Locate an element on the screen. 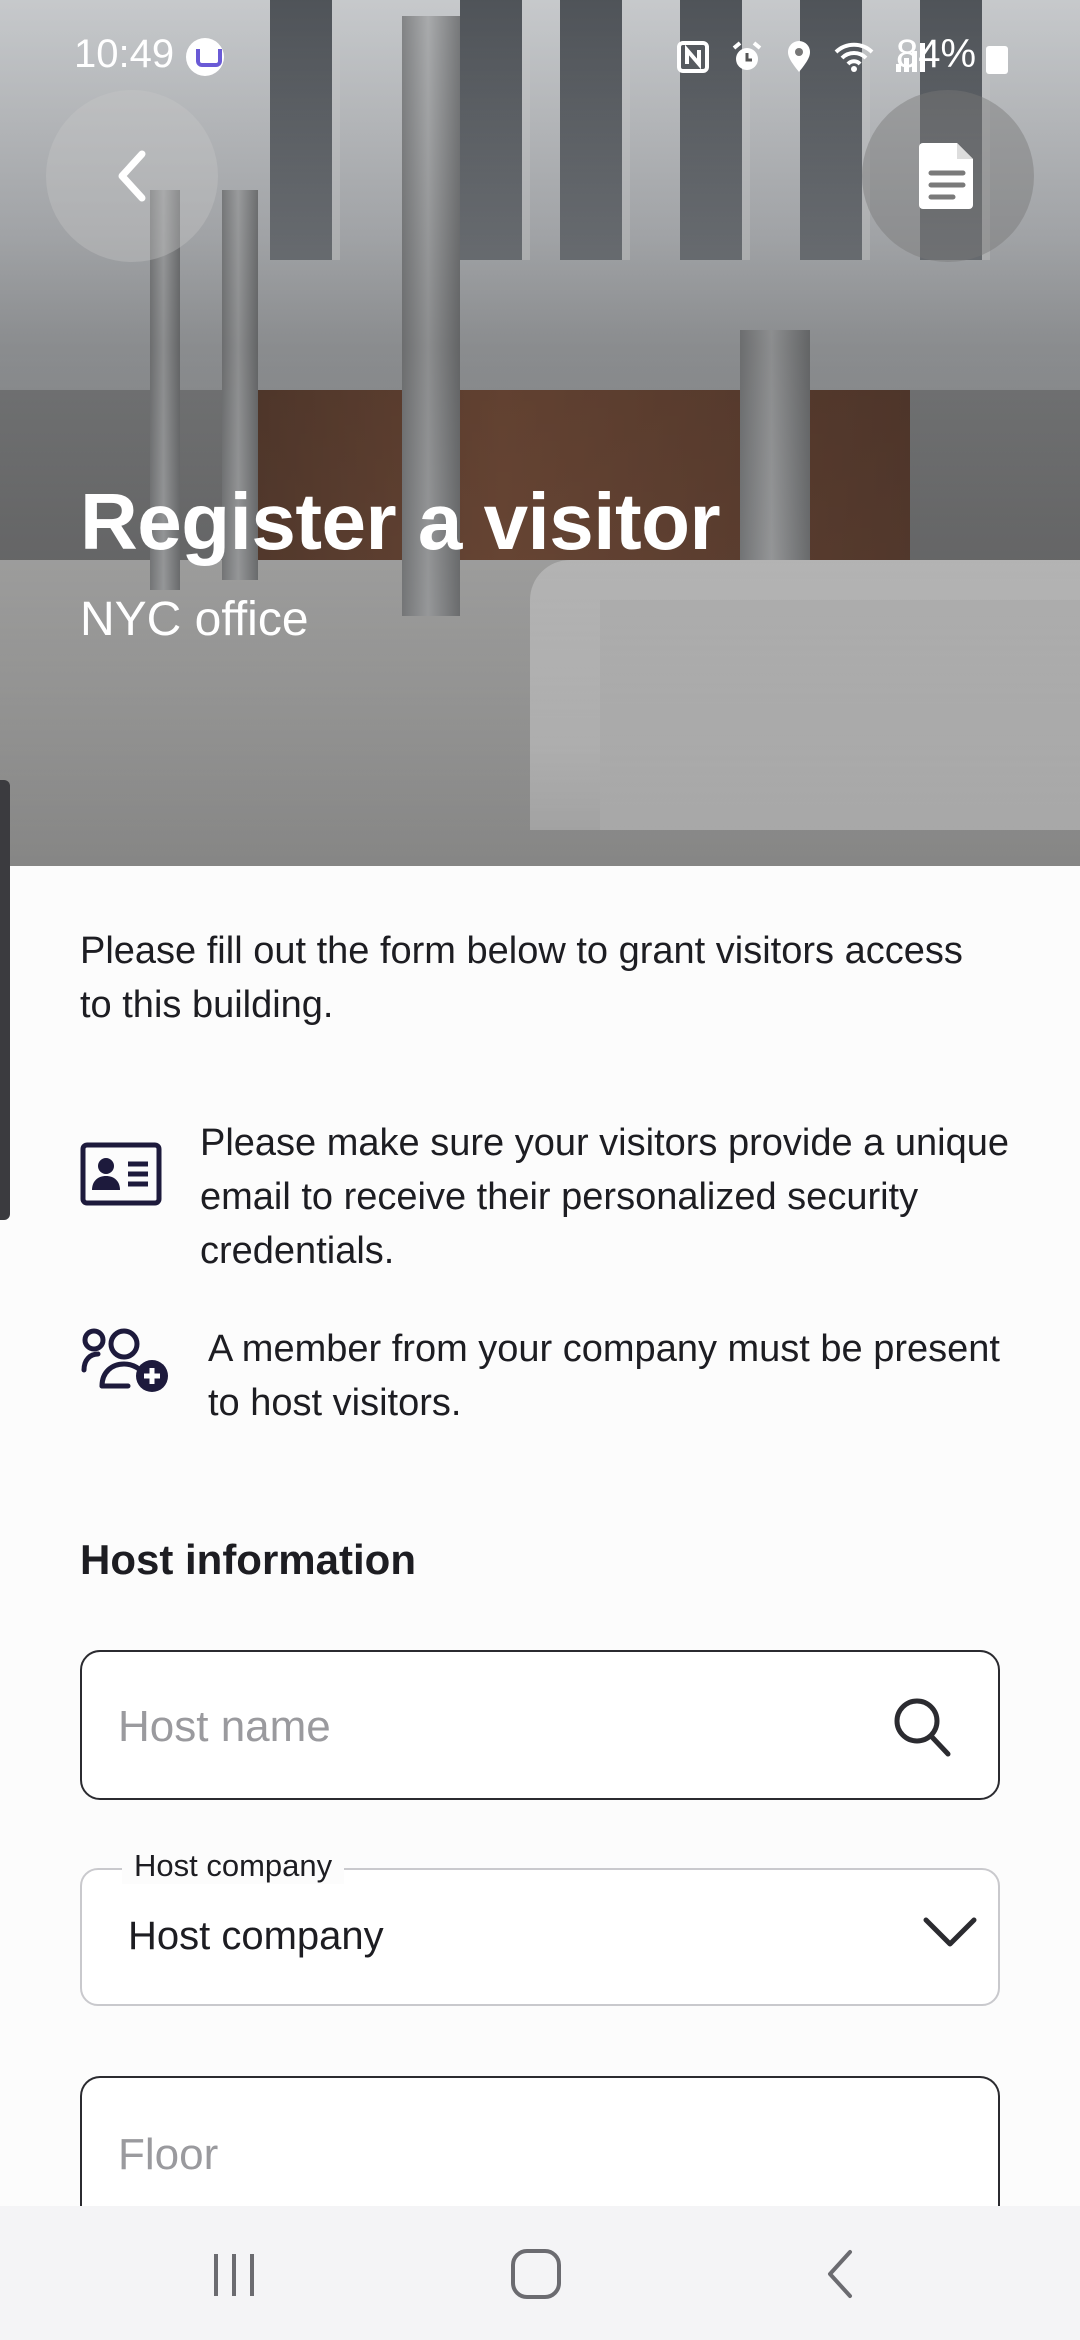 This screenshot has width=1080, height=2340. system-nav-bar is located at coordinates (540, 2273).